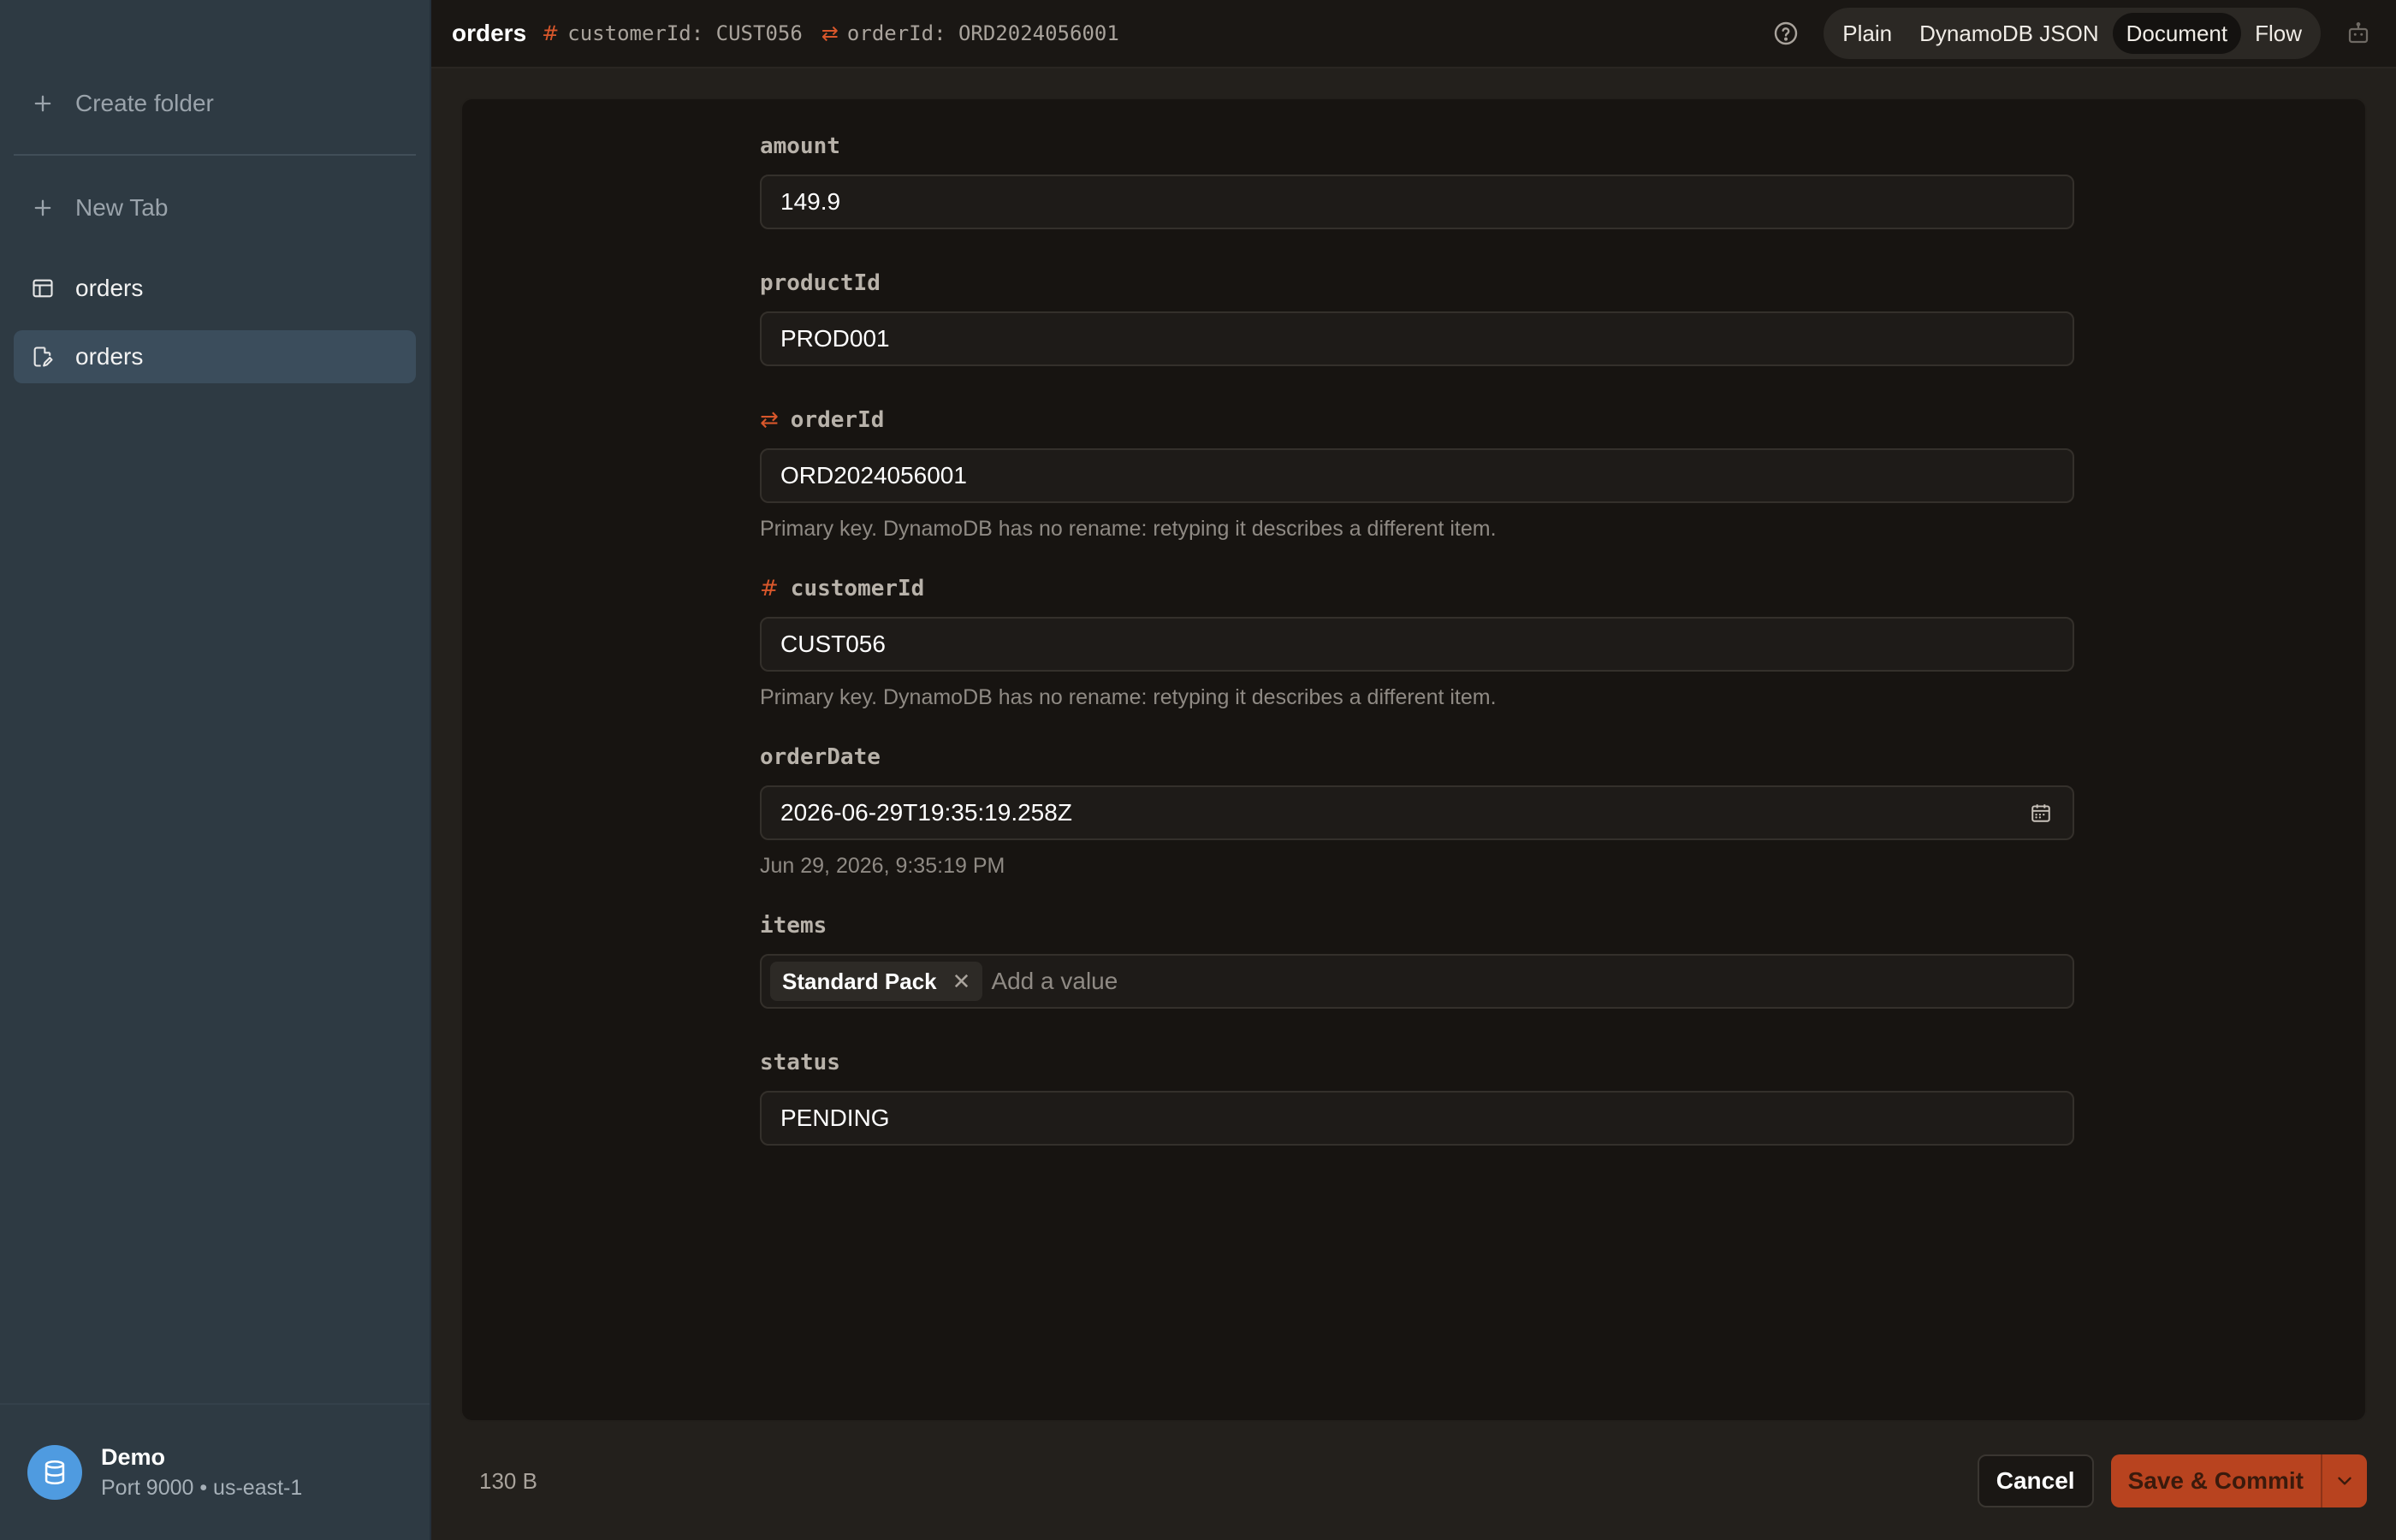  Describe the element at coordinates (873, 475) in the screenshot. I see `input-value: ORD2024056001` at that location.